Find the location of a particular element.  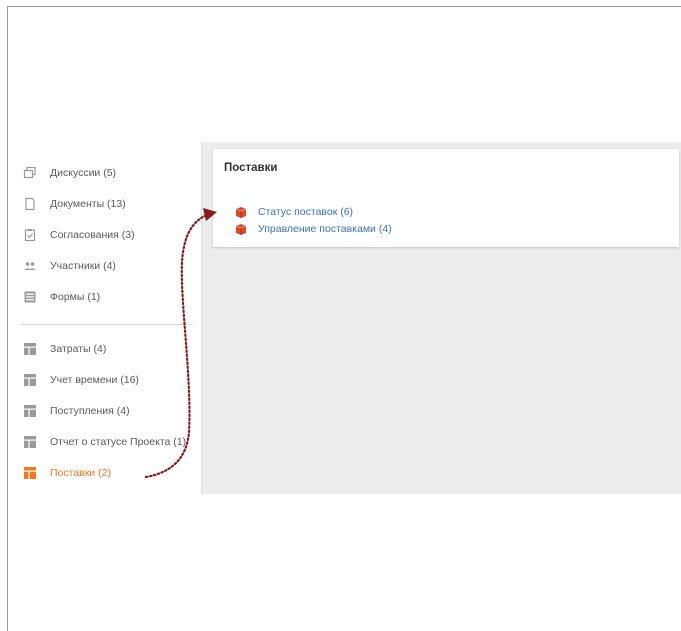

sidebar-item-discussions: Дискуссии (5) is located at coordinates (107, 174).